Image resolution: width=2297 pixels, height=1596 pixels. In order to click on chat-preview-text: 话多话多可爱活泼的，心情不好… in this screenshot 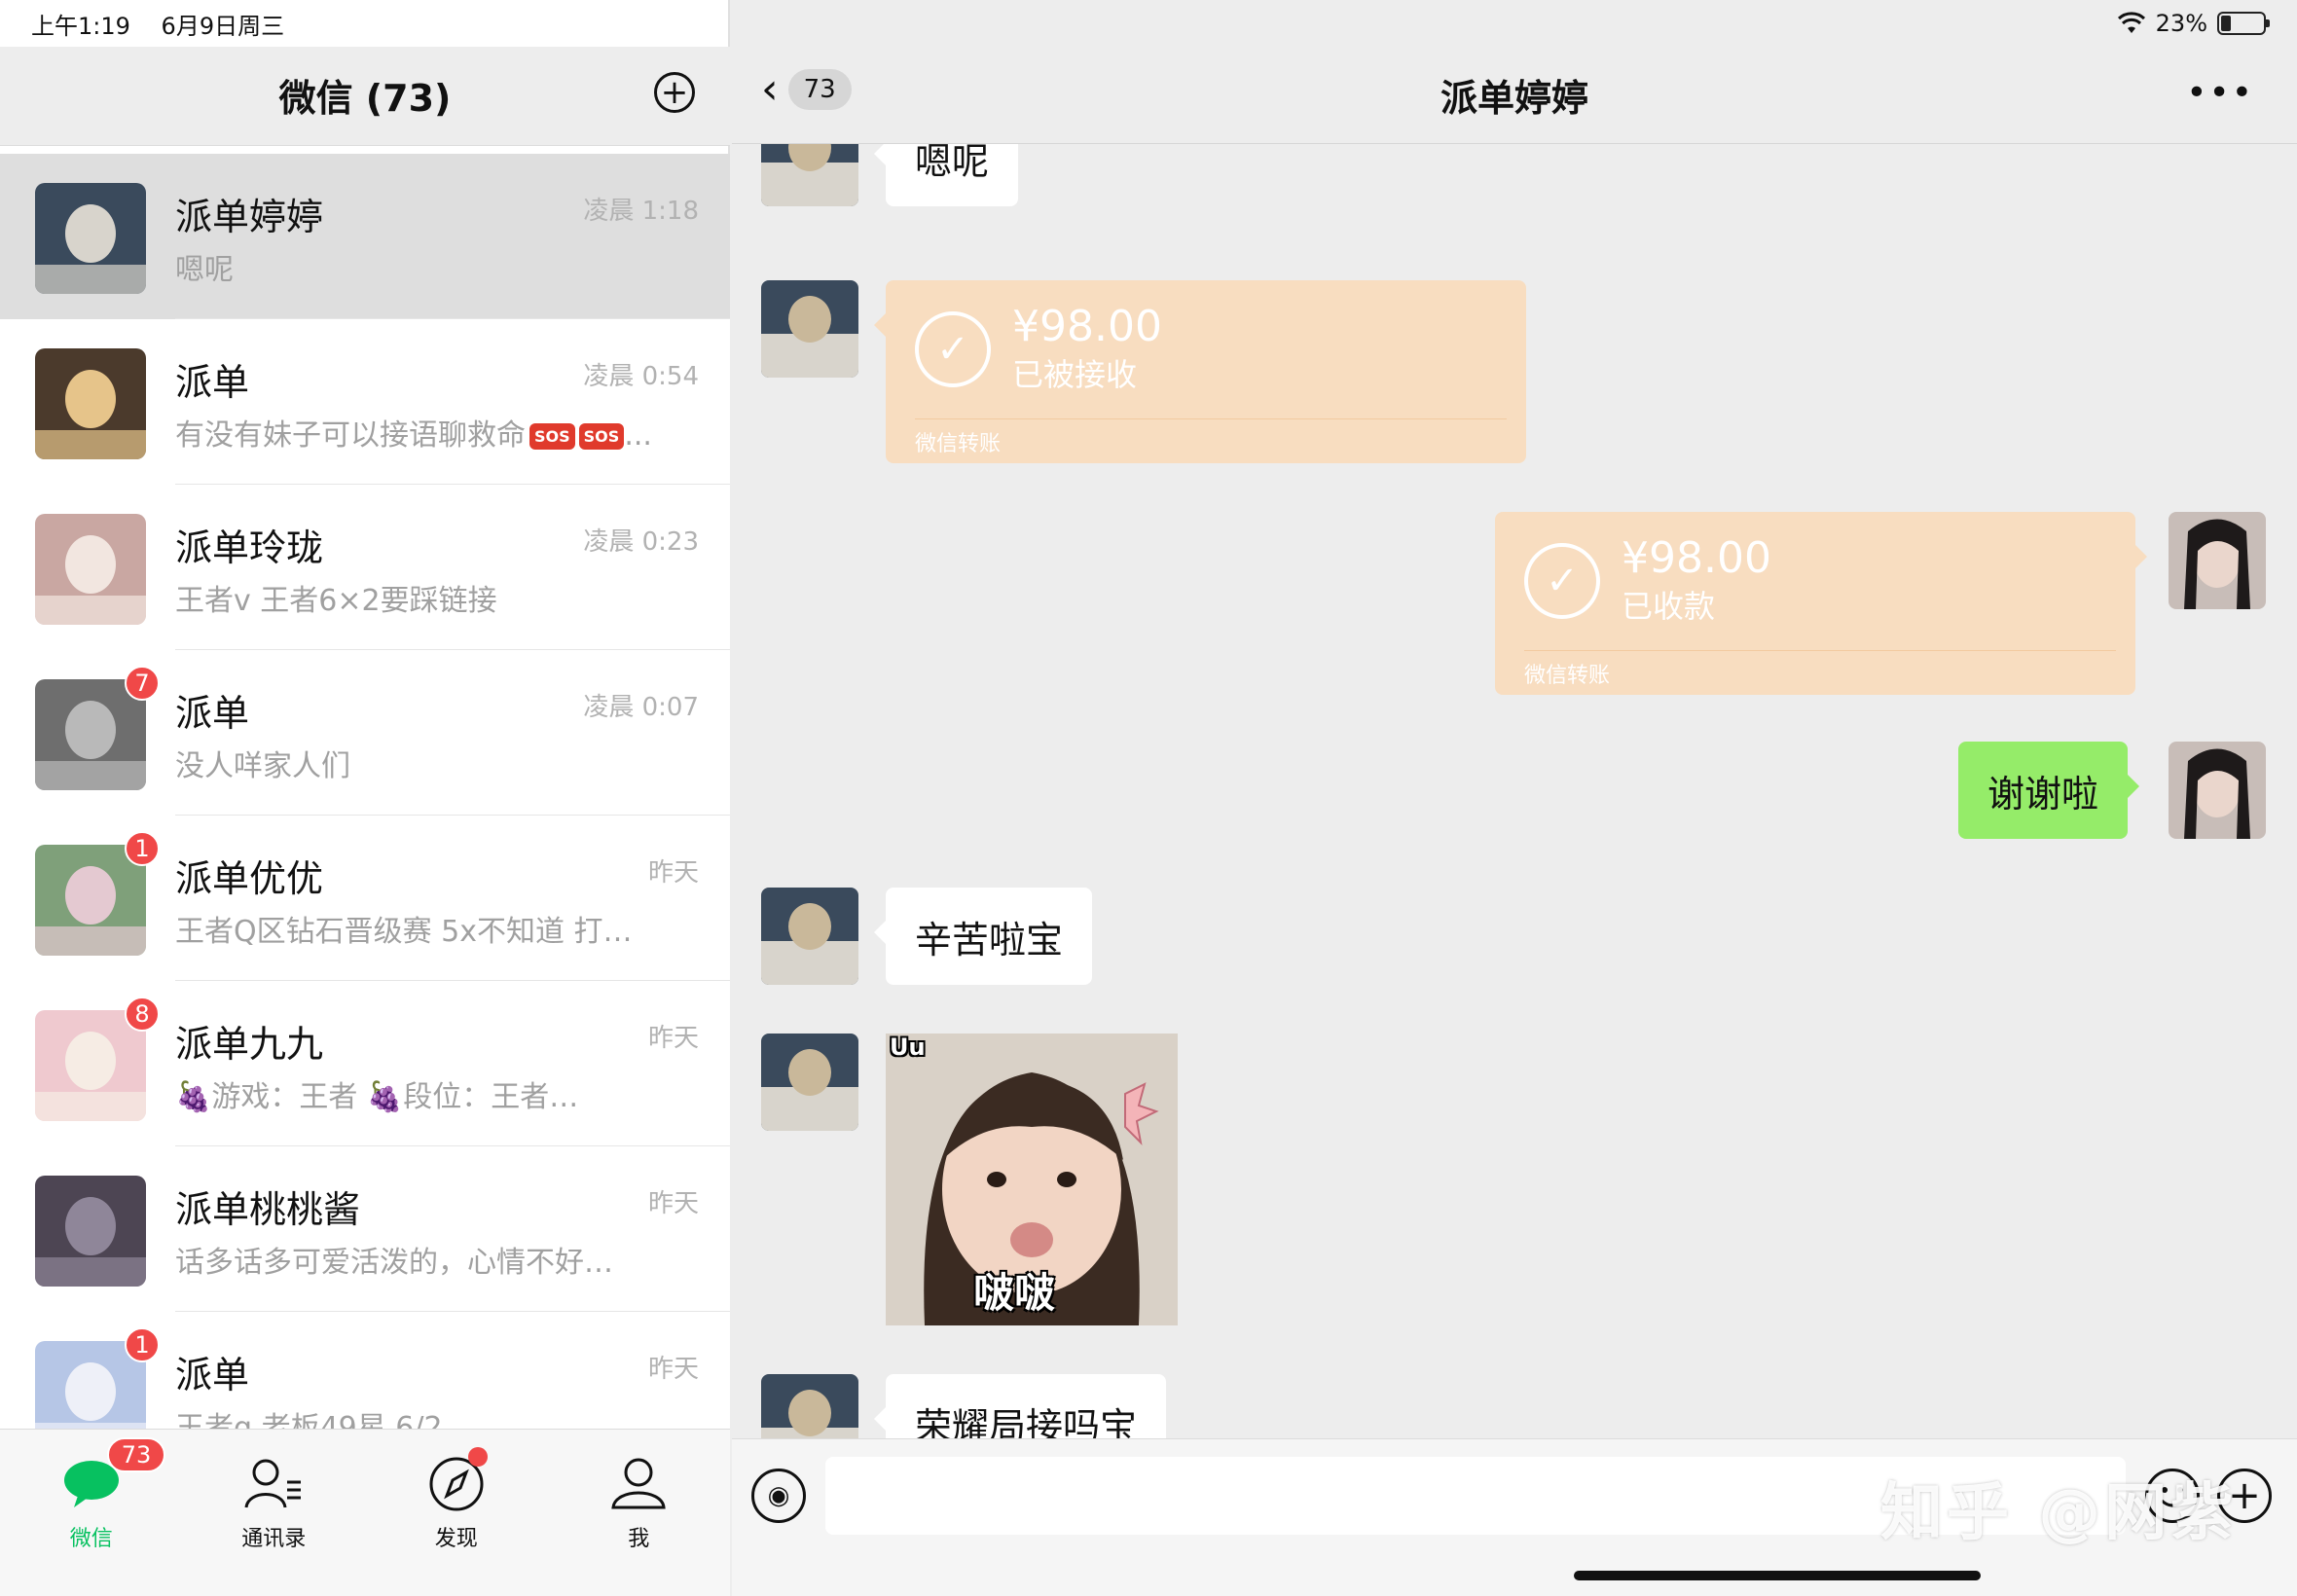, I will do `click(394, 1263)`.